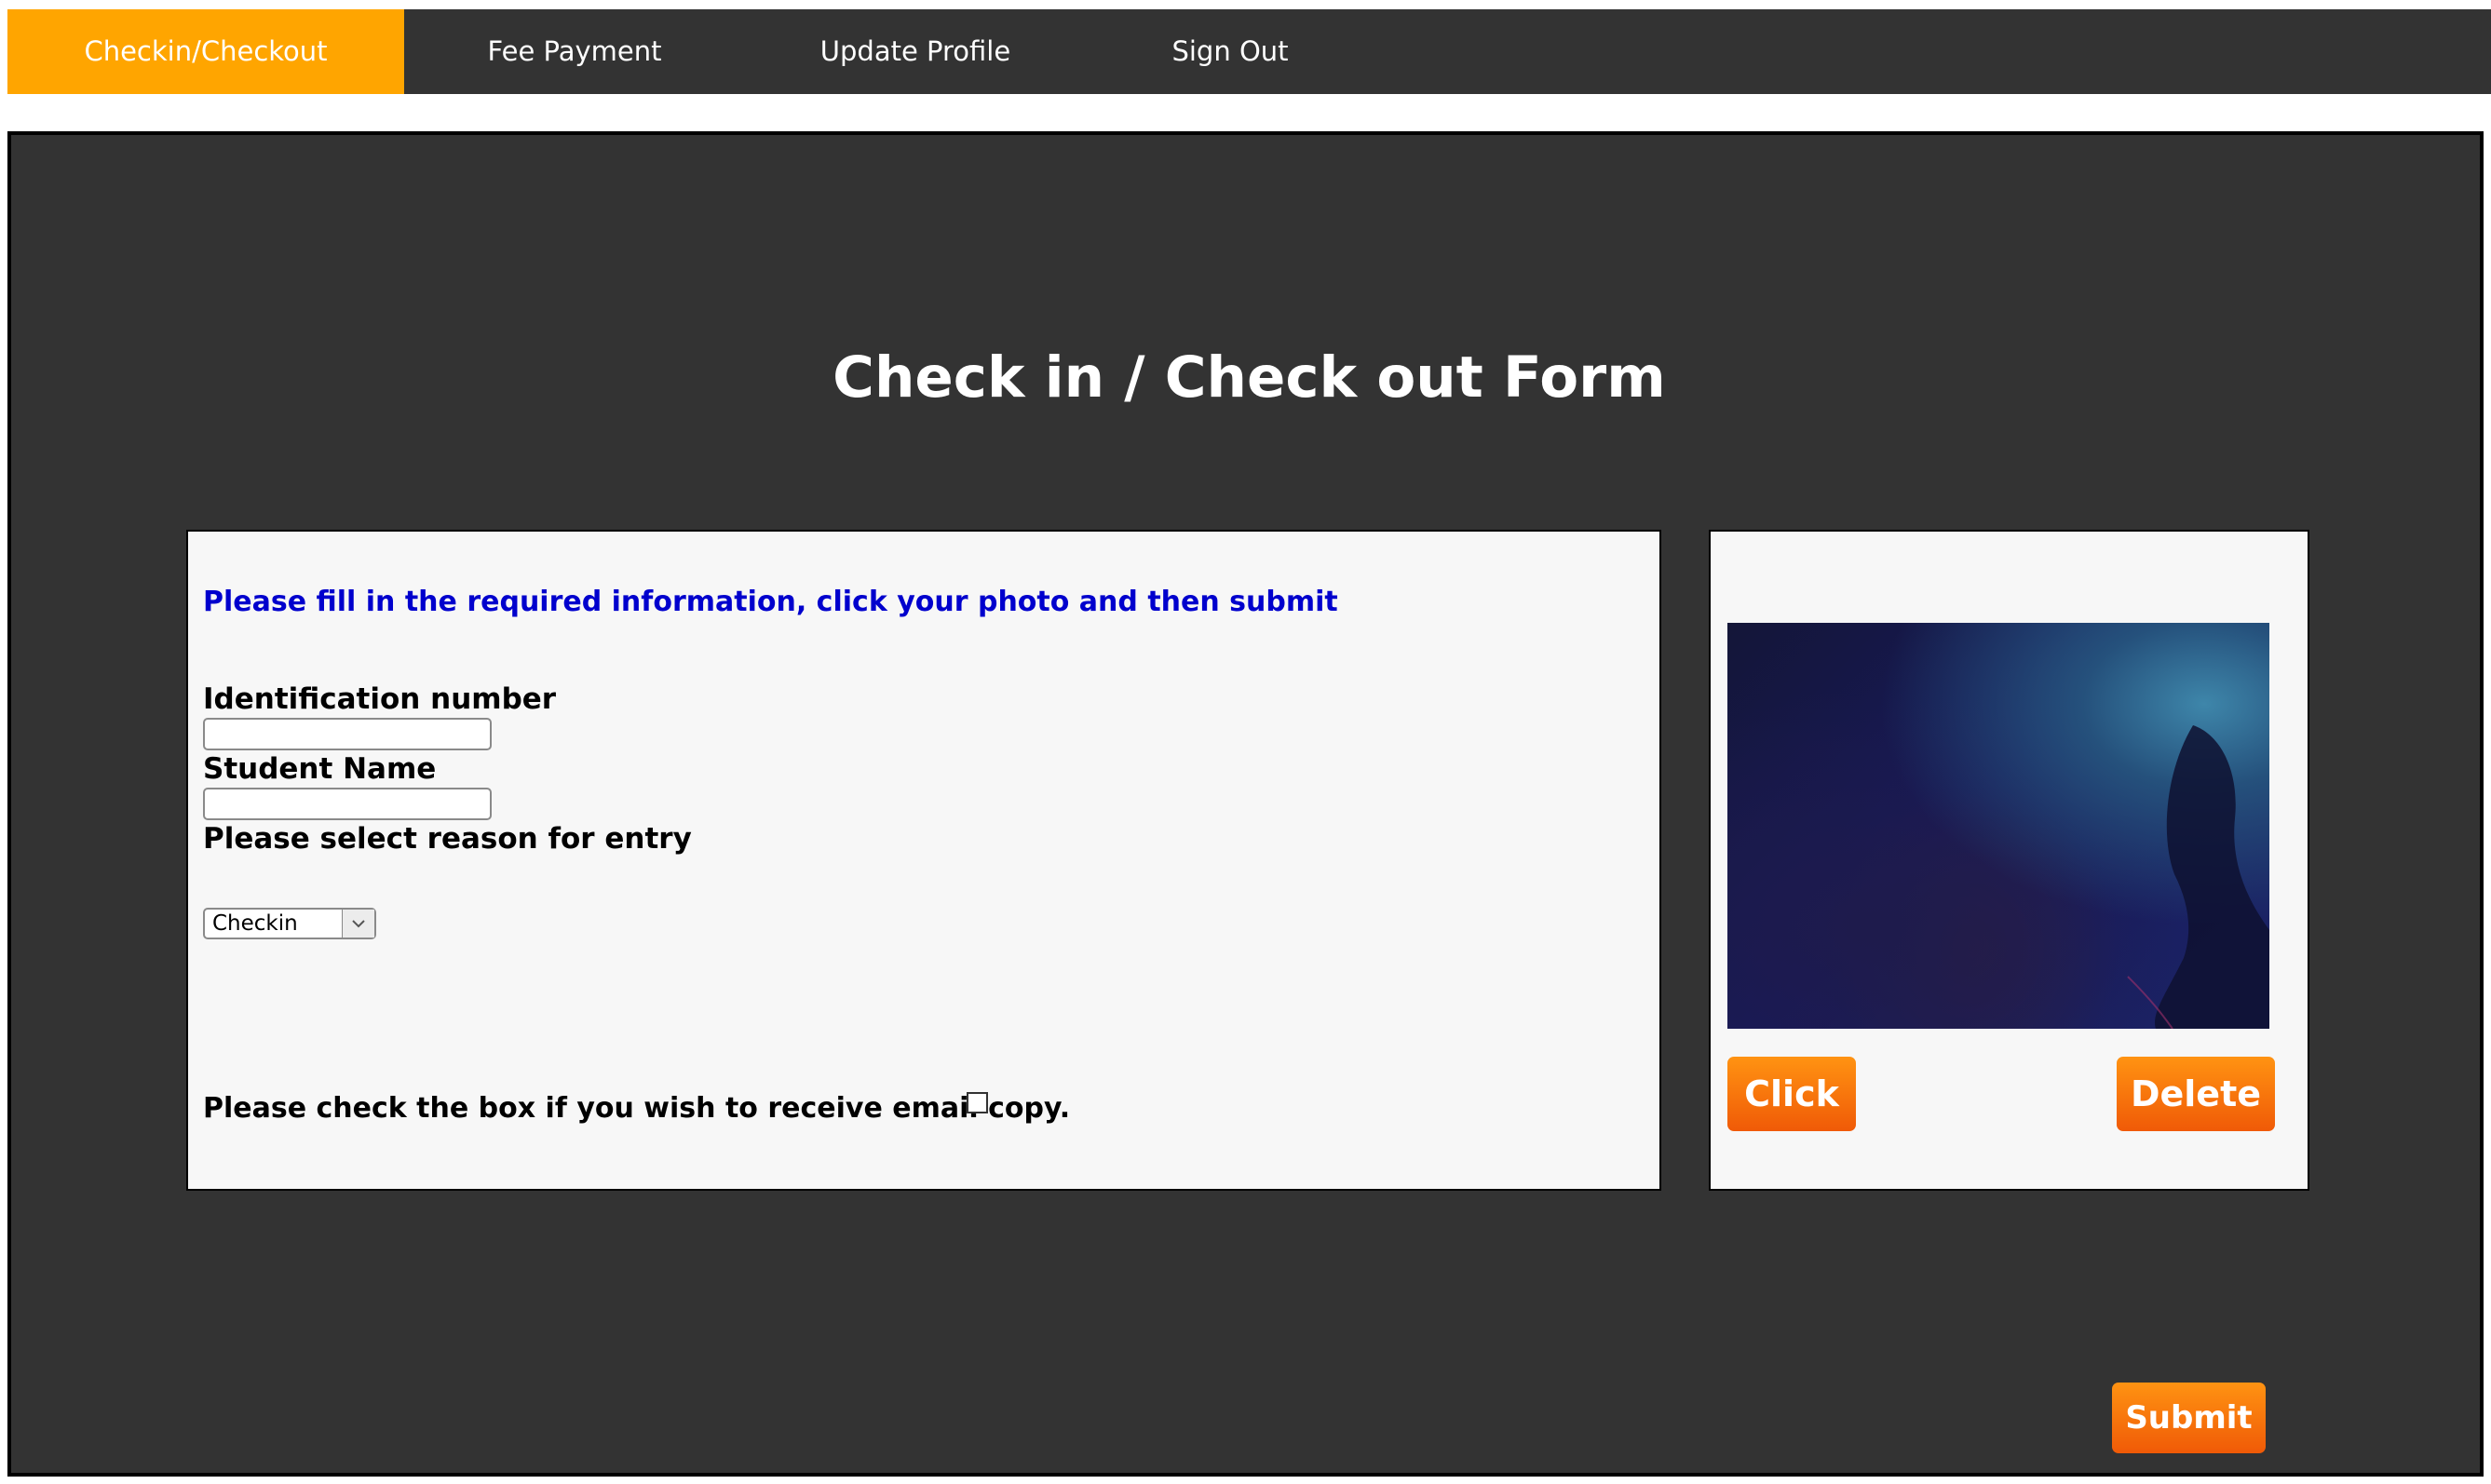 This screenshot has width=2491, height=1484. What do you see at coordinates (1998, 826) in the screenshot?
I see `camera-preview` at bounding box center [1998, 826].